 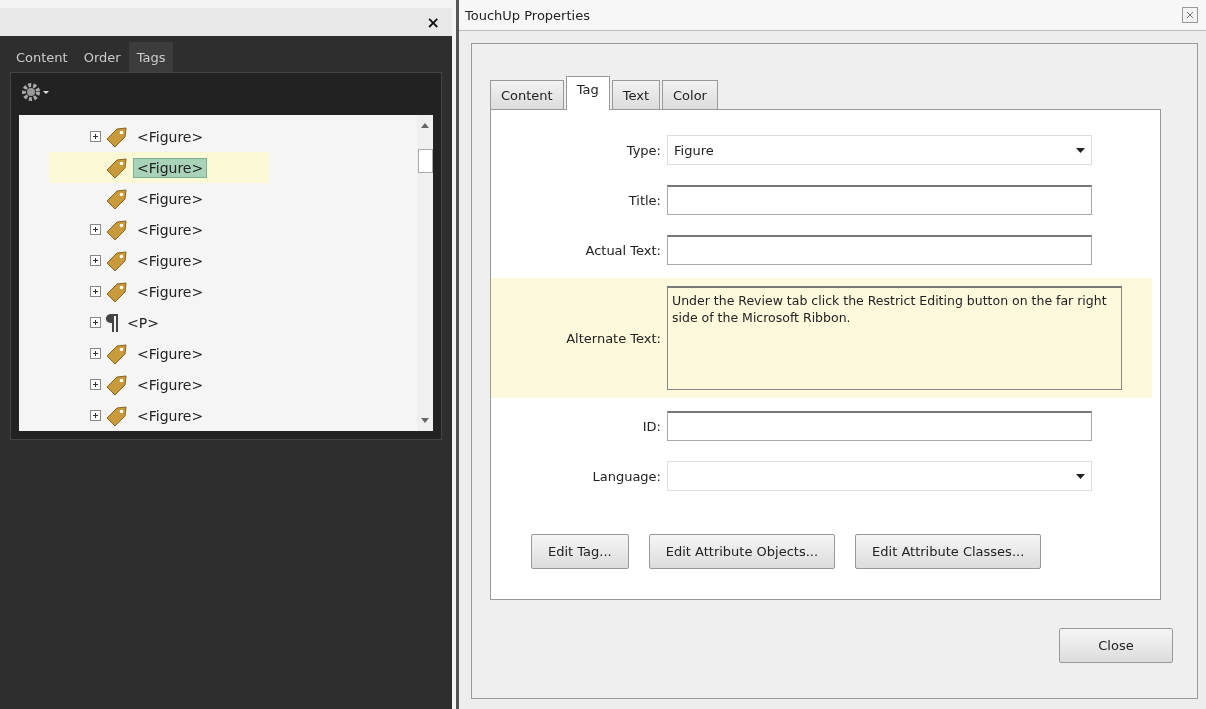 What do you see at coordinates (1190, 15) in the screenshot?
I see `close-icon` at bounding box center [1190, 15].